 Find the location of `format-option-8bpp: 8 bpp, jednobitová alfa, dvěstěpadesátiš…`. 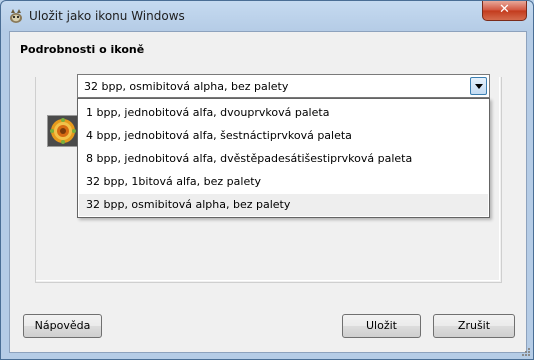

format-option-8bpp: 8 bpp, jednobitová alfa, dvěstěpadesátiš… is located at coordinates (283, 159).